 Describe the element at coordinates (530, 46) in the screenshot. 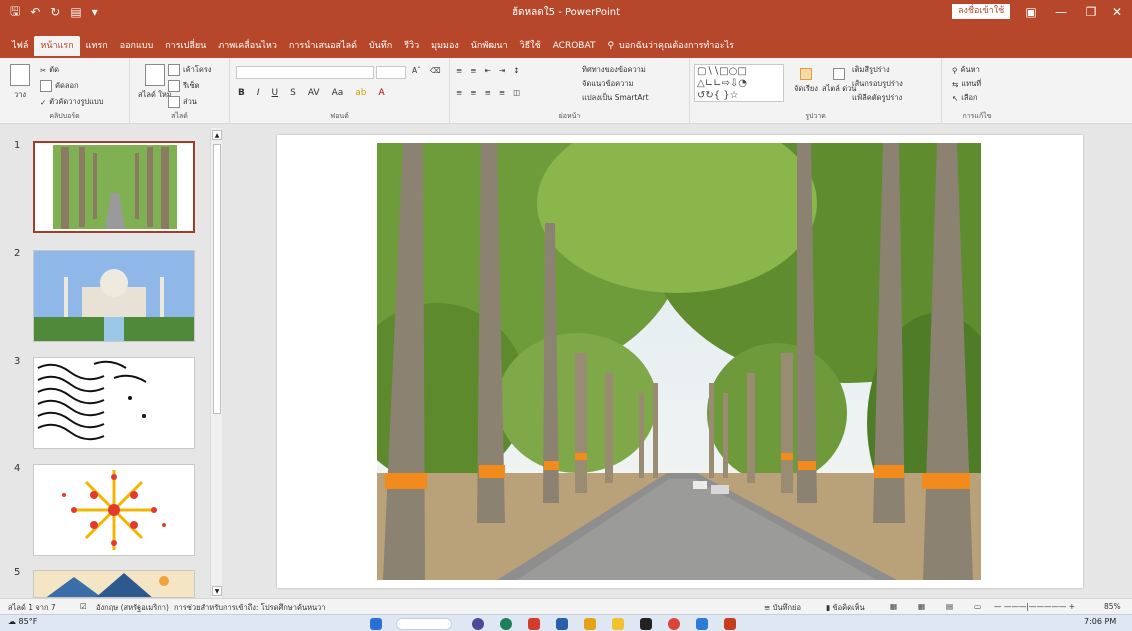

I see `tab-help: วิธีใช้` at that location.